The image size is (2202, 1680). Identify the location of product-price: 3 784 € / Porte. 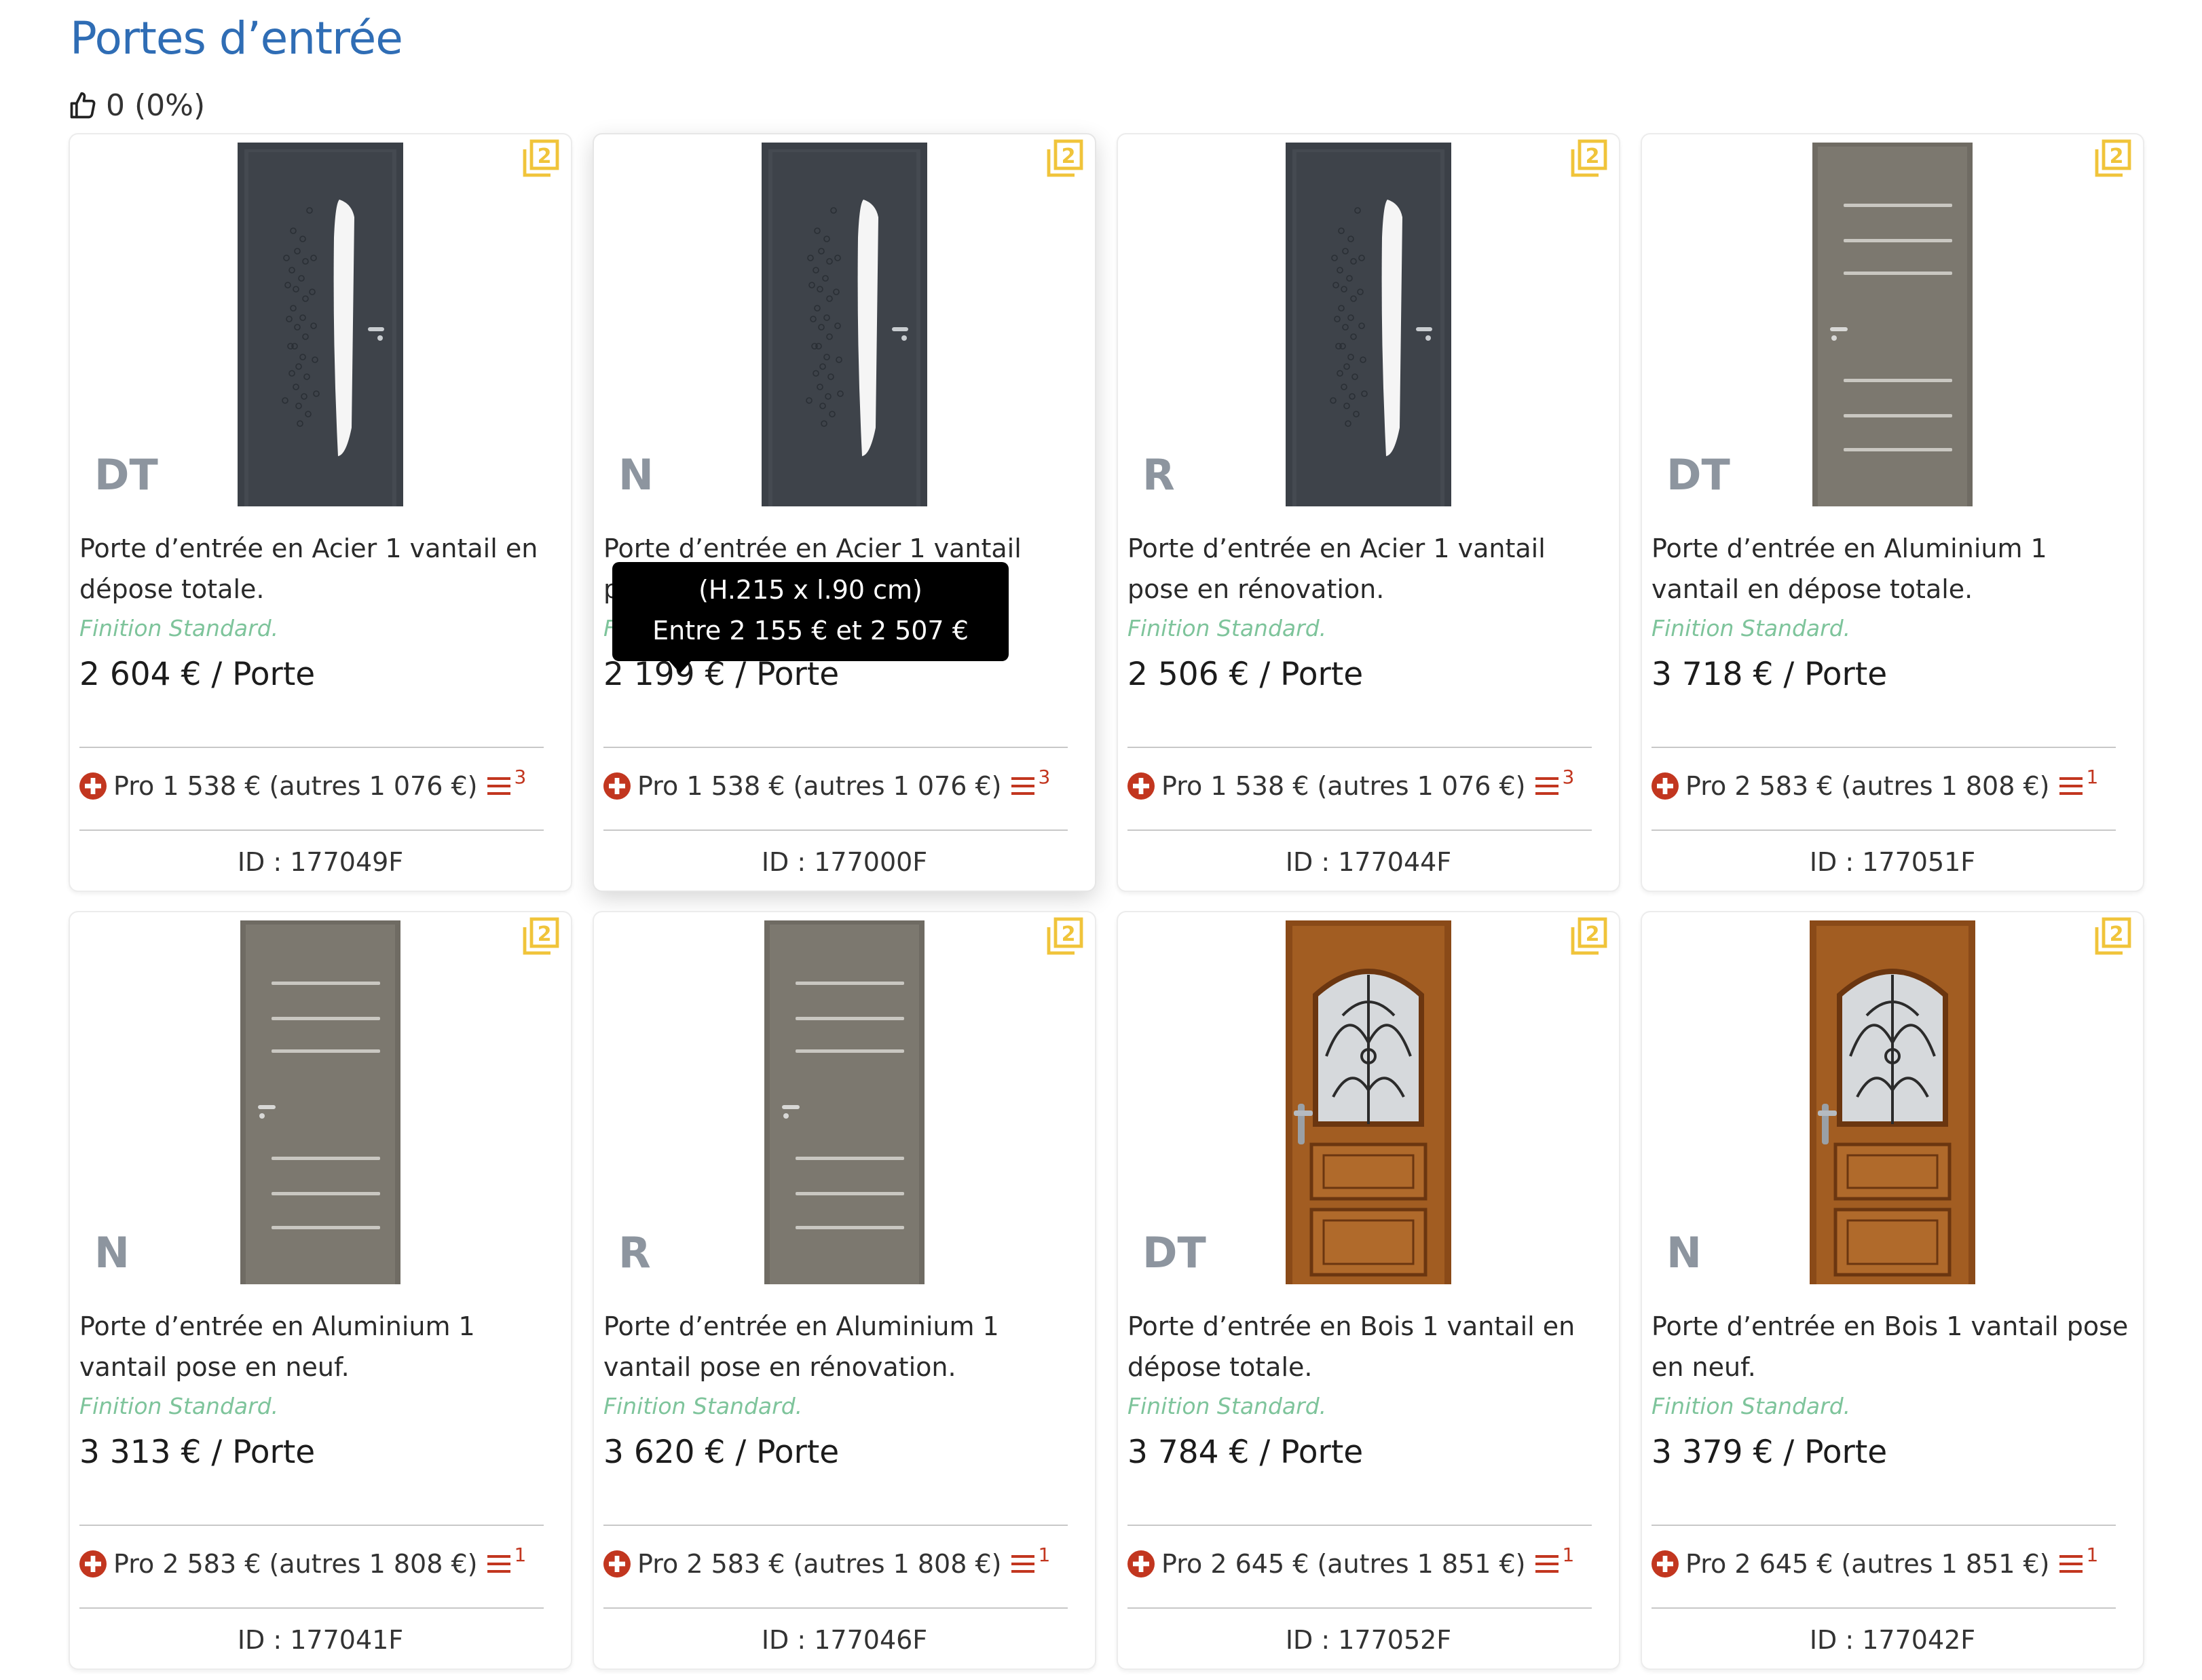
(1245, 1452).